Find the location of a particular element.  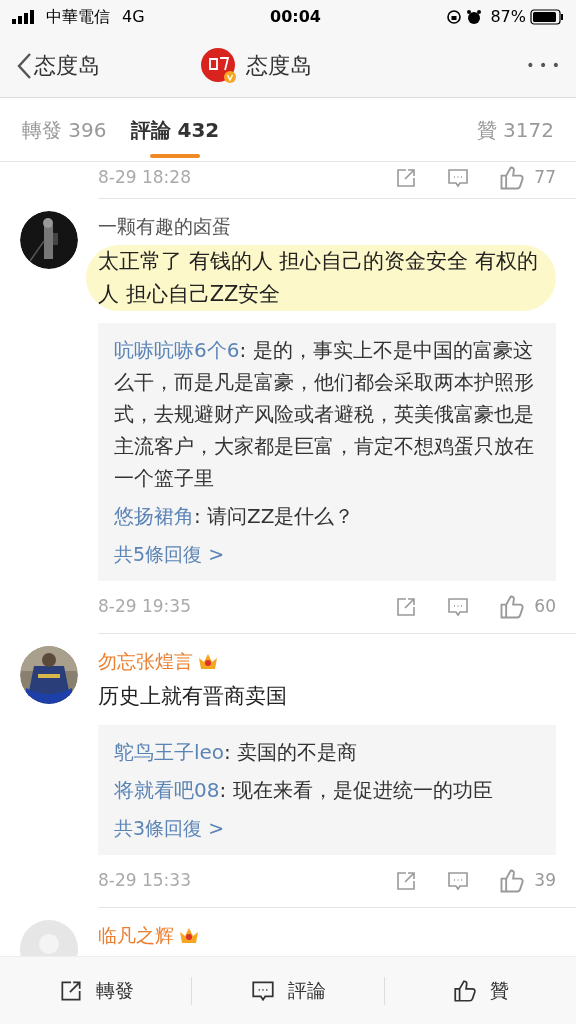

like-count: 39 is located at coordinates (545, 881).